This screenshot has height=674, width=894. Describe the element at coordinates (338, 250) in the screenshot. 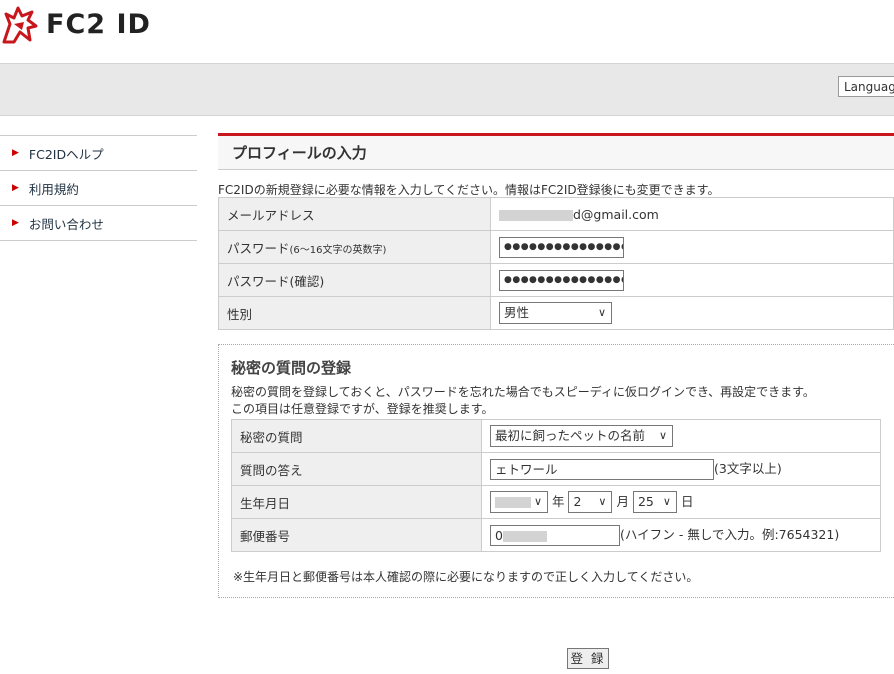

I see `password-hint: (6～16文字の英数字)` at that location.